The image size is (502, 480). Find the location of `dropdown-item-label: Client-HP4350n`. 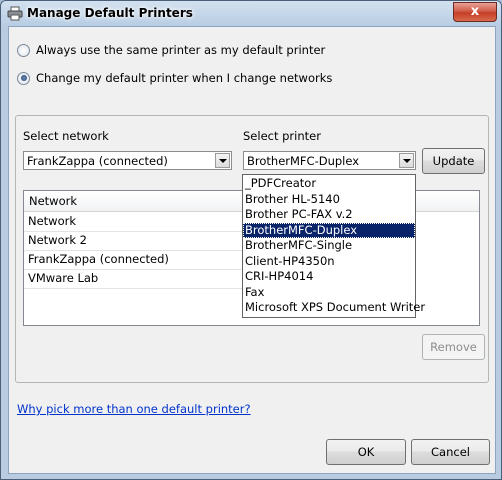

dropdown-item-label: Client-HP4350n is located at coordinates (290, 260).